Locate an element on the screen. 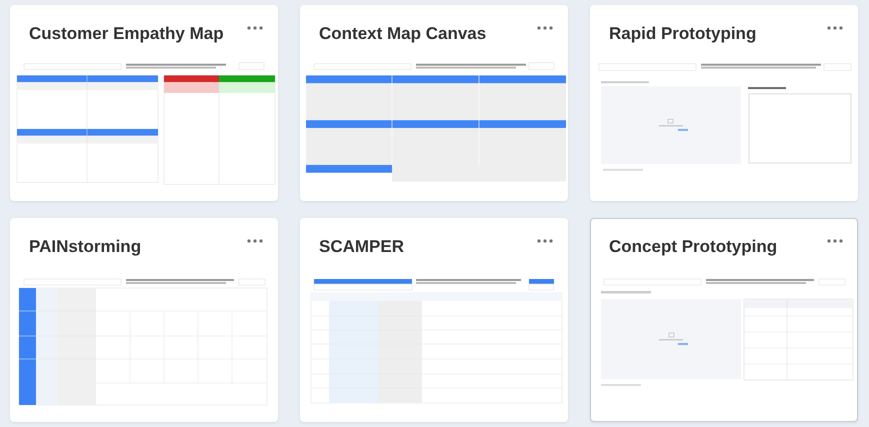  card-title: Concept Prototyping is located at coordinates (693, 247).